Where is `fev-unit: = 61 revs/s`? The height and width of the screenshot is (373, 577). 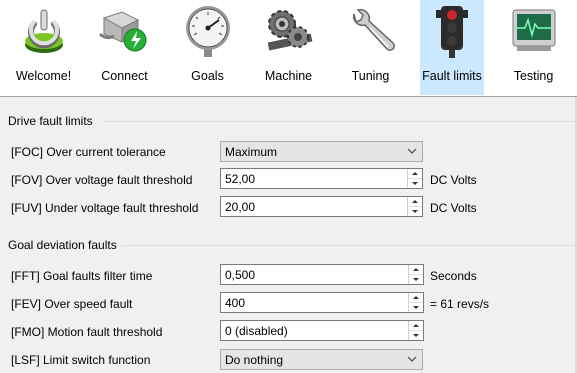
fev-unit: = 61 revs/s is located at coordinates (460, 304).